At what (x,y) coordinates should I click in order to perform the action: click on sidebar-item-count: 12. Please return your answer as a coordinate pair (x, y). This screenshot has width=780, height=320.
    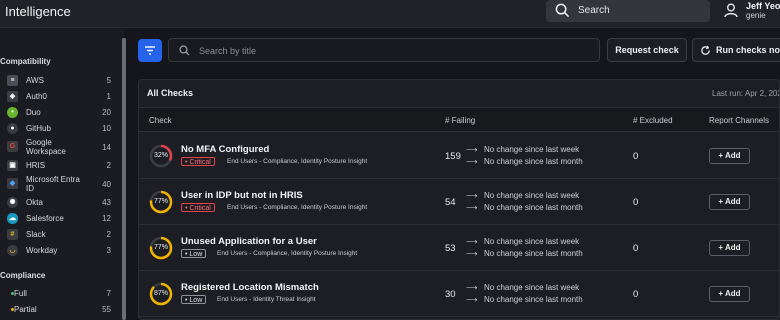
    Looking at the image, I should click on (106, 218).